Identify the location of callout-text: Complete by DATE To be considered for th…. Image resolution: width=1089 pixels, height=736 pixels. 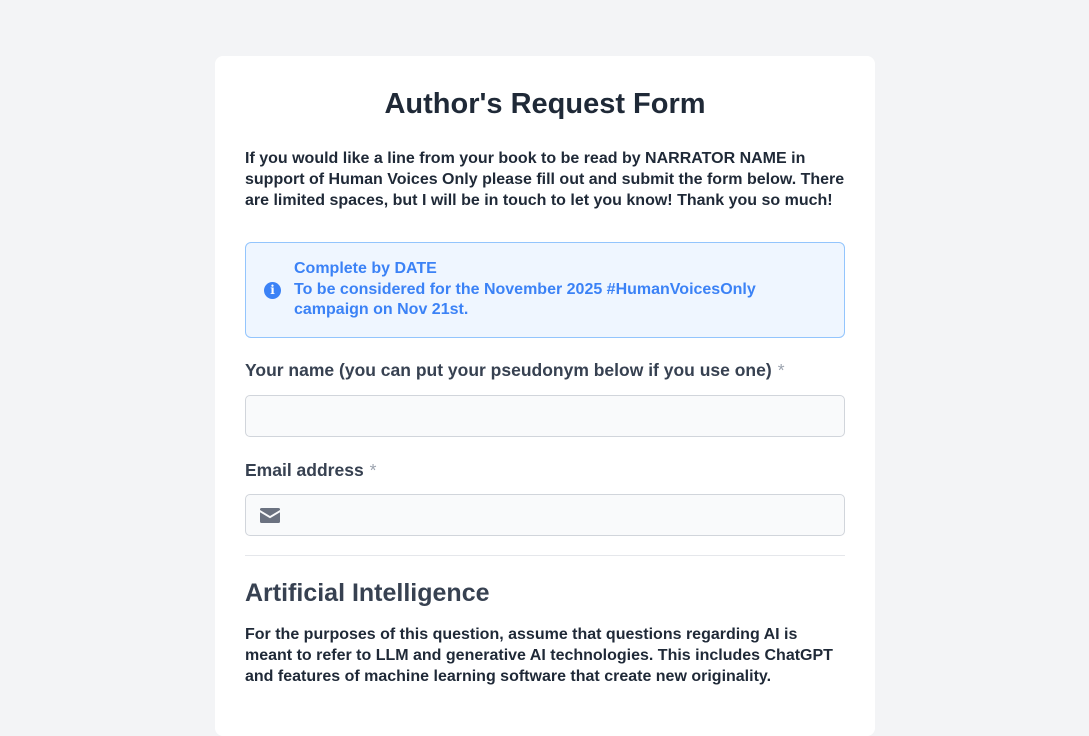
(560, 290).